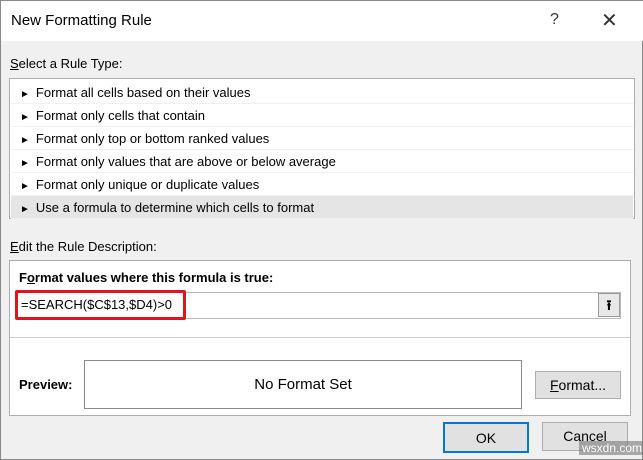 The width and height of the screenshot is (643, 460). I want to click on preview-box: No Format Set, so click(303, 384).